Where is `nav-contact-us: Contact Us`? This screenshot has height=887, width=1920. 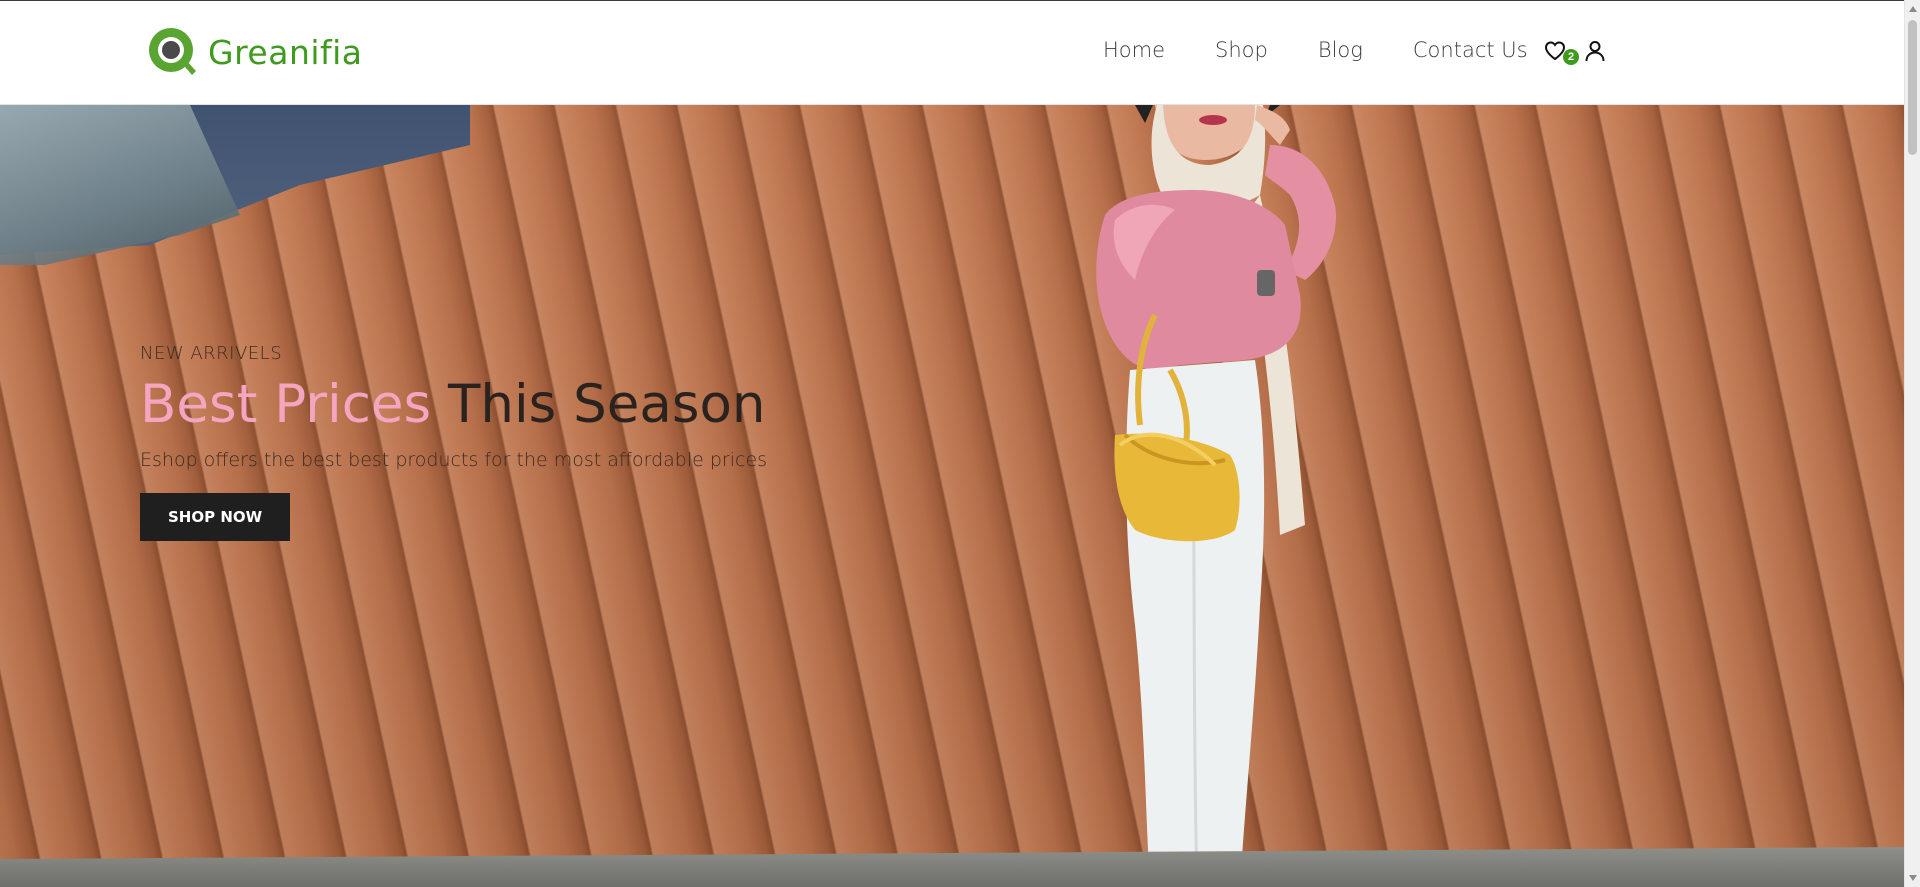
nav-contact-us: Contact Us is located at coordinates (1470, 50).